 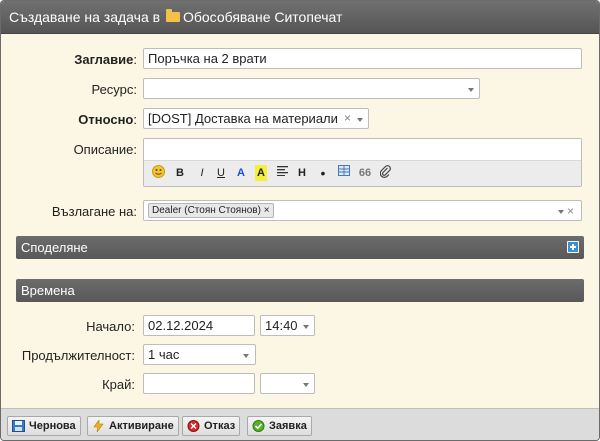 I want to click on editor-toolbar: B I U A A H • 66, so click(x=362, y=173).